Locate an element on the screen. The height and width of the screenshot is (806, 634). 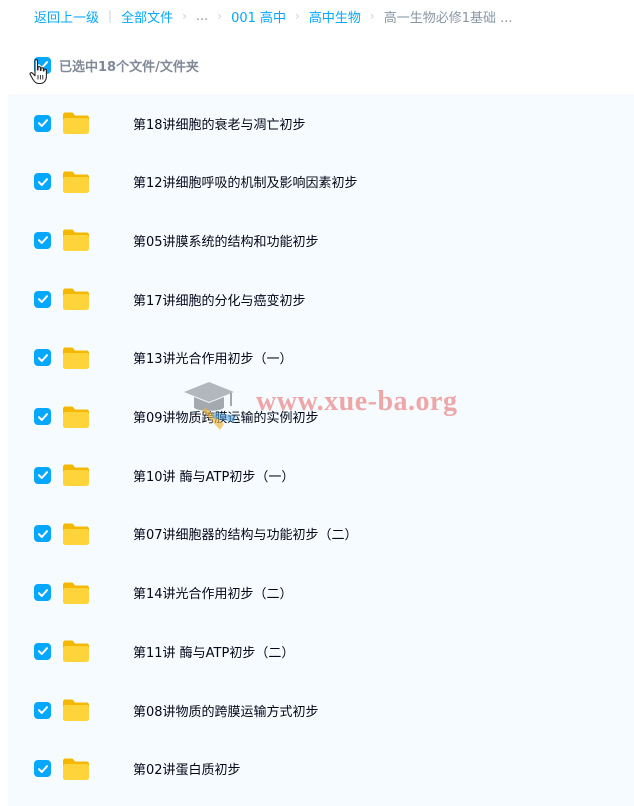
file-name: 第07讲细胞器的结构与功能初步（二） is located at coordinates (245, 533).